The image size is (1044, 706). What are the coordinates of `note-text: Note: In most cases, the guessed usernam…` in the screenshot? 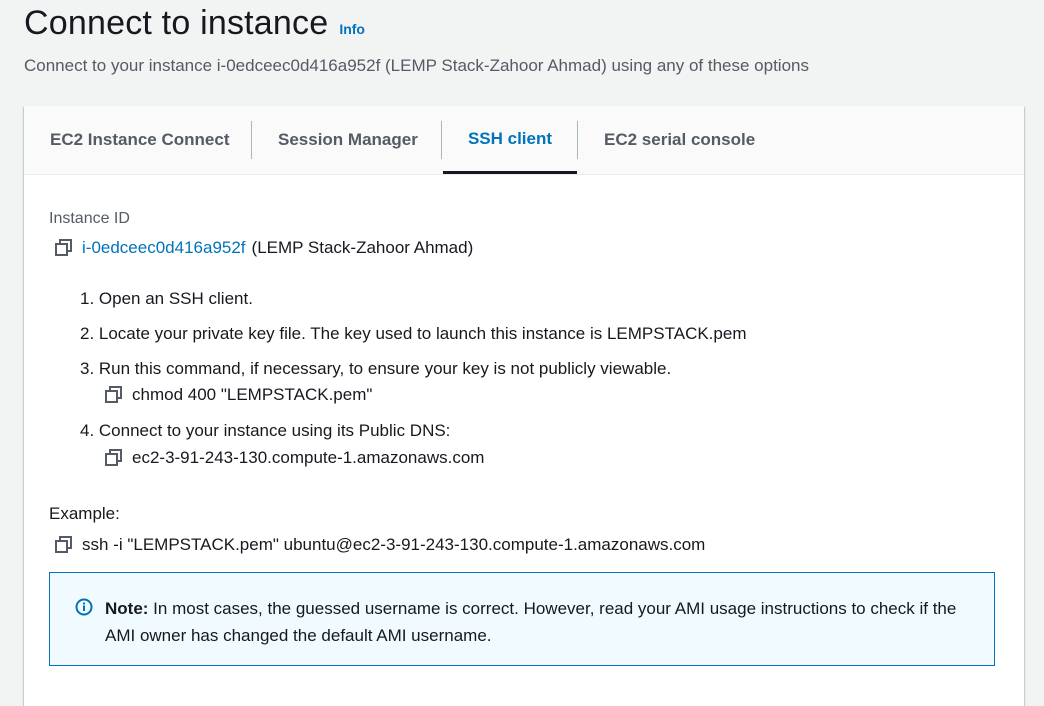 It's located at (535, 622).